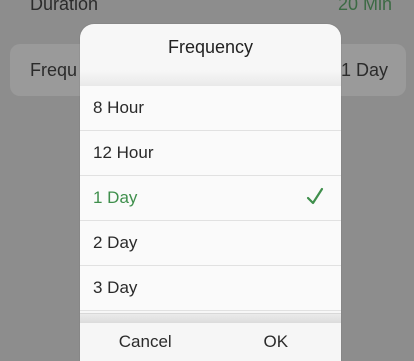 The image size is (414, 361). Describe the element at coordinates (210, 288) in the screenshot. I see `option-3-day: 3 Day` at that location.